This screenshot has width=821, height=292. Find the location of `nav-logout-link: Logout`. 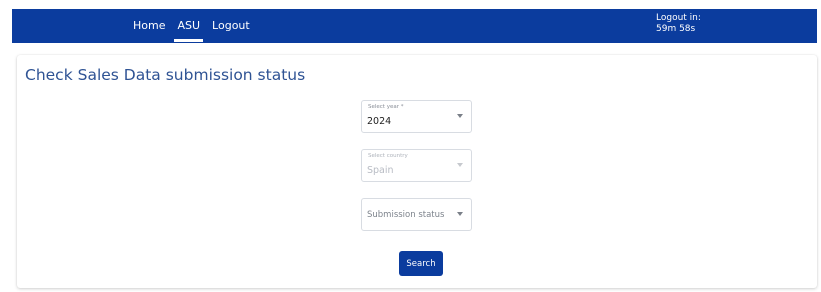

nav-logout-link: Logout is located at coordinates (231, 26).